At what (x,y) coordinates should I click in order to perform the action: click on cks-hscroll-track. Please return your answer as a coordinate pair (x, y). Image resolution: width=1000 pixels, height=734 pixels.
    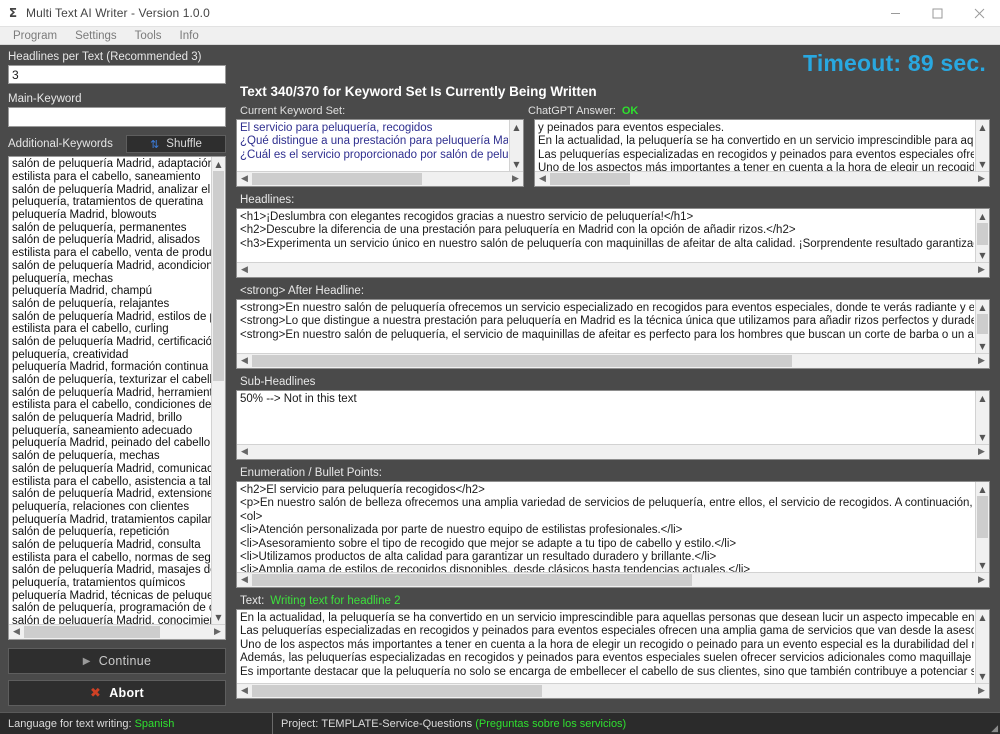
    Looking at the image, I should click on (380, 179).